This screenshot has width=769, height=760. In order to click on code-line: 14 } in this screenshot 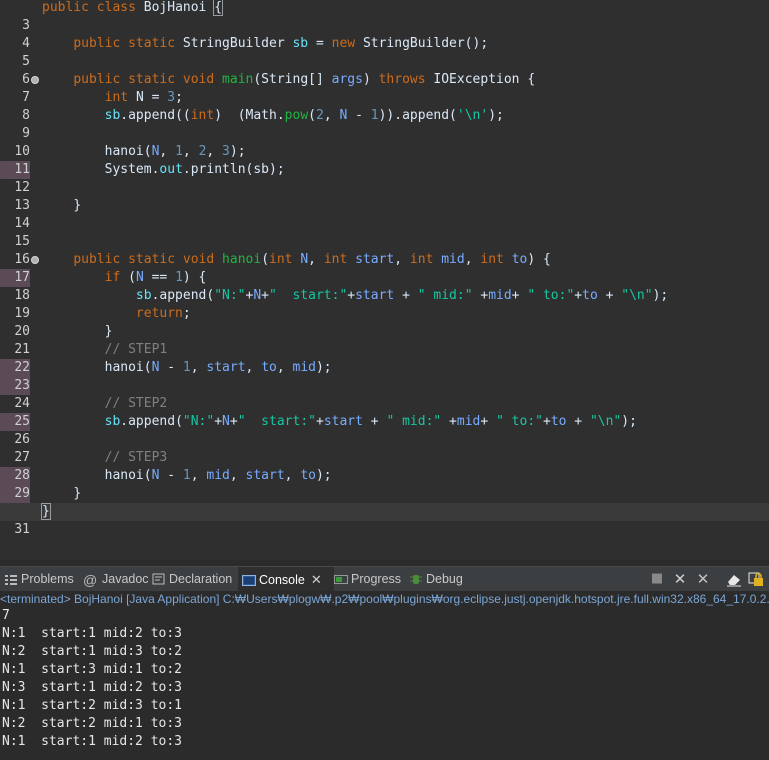, I will do `click(384, 214)`.